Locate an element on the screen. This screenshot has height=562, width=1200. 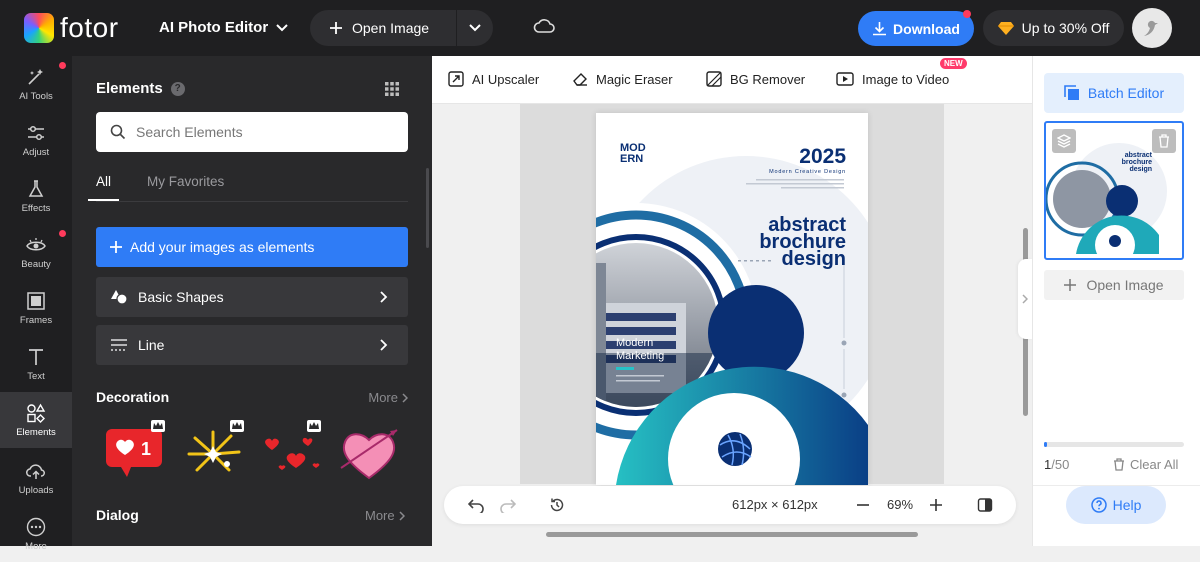
batch-layers-icon is located at coordinates (1071, 92).